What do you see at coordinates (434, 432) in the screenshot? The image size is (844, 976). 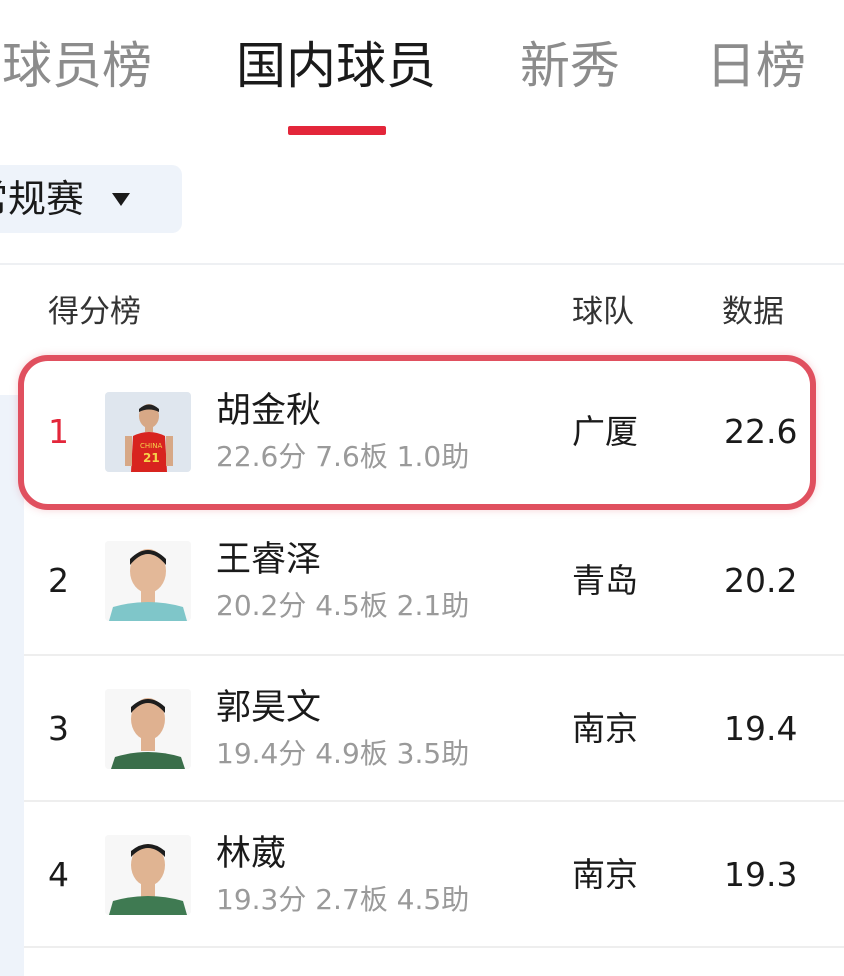 I see `table-row: 1 CHINA 21 胡金秋 22.6分 7.6板 1.0助 广厦 22.6` at bounding box center [434, 432].